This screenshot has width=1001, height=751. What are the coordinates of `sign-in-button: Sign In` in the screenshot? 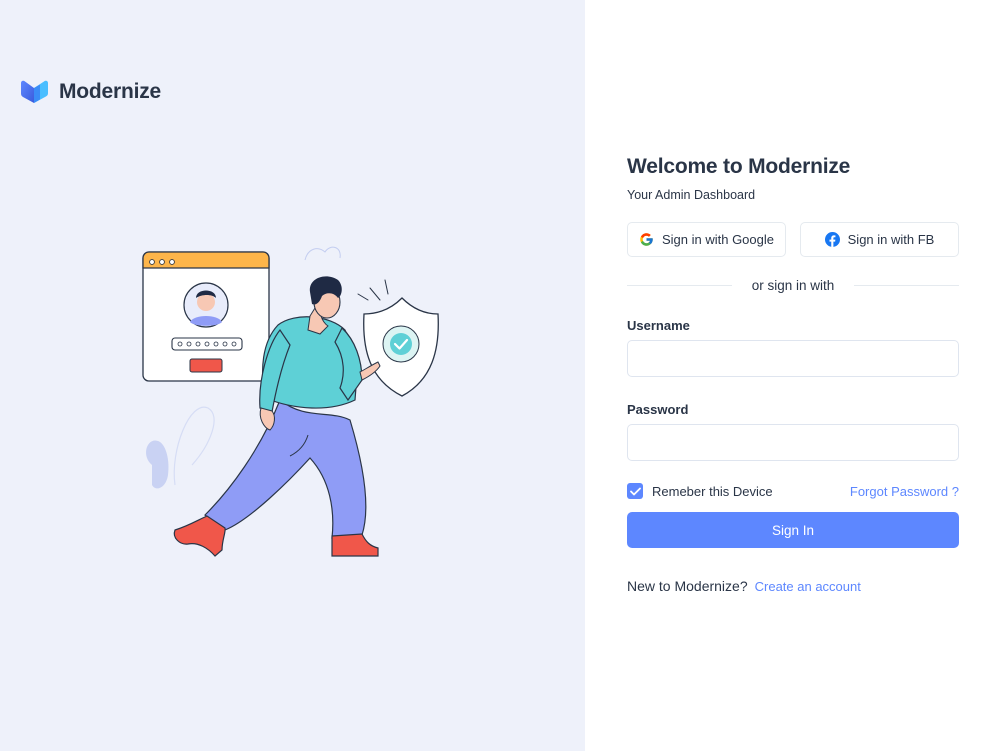 It's located at (793, 530).